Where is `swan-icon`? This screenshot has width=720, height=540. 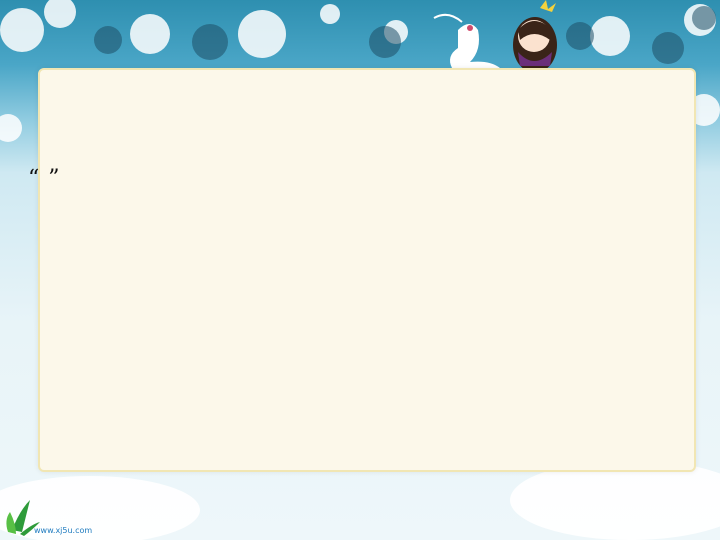 swan-icon is located at coordinates (466, 40).